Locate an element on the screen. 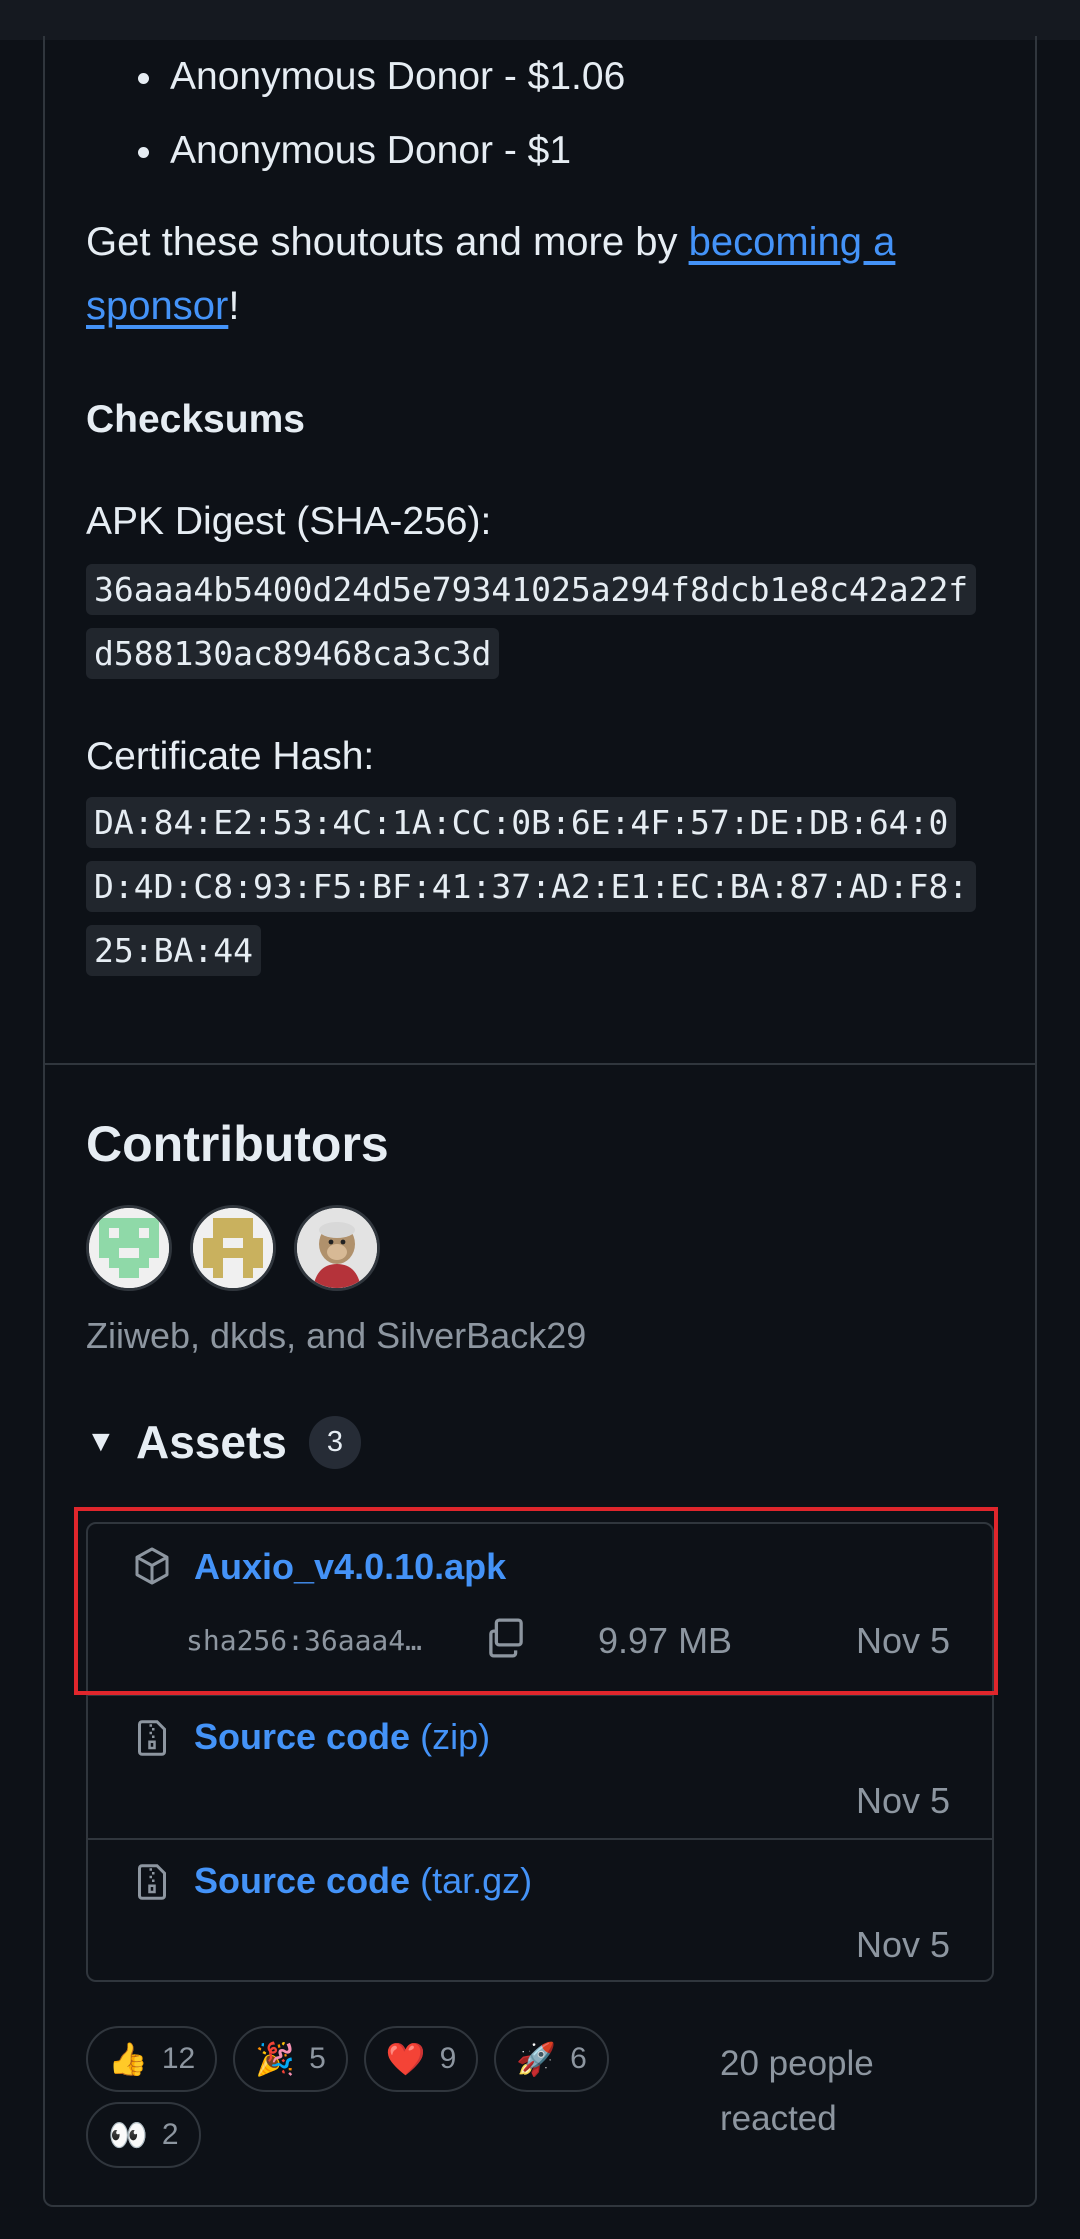 The image size is (1080, 2239). highlight-box is located at coordinates (536, 1601).